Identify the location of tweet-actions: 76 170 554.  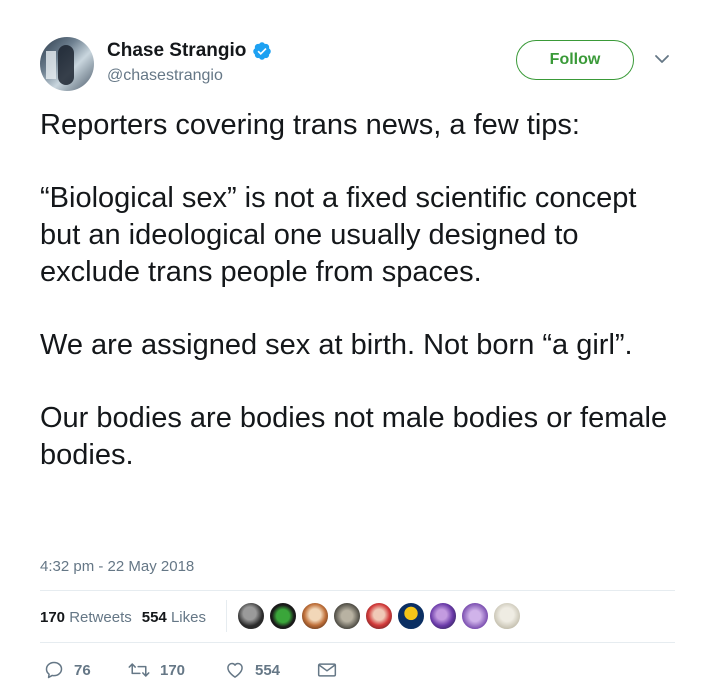
(190, 670).